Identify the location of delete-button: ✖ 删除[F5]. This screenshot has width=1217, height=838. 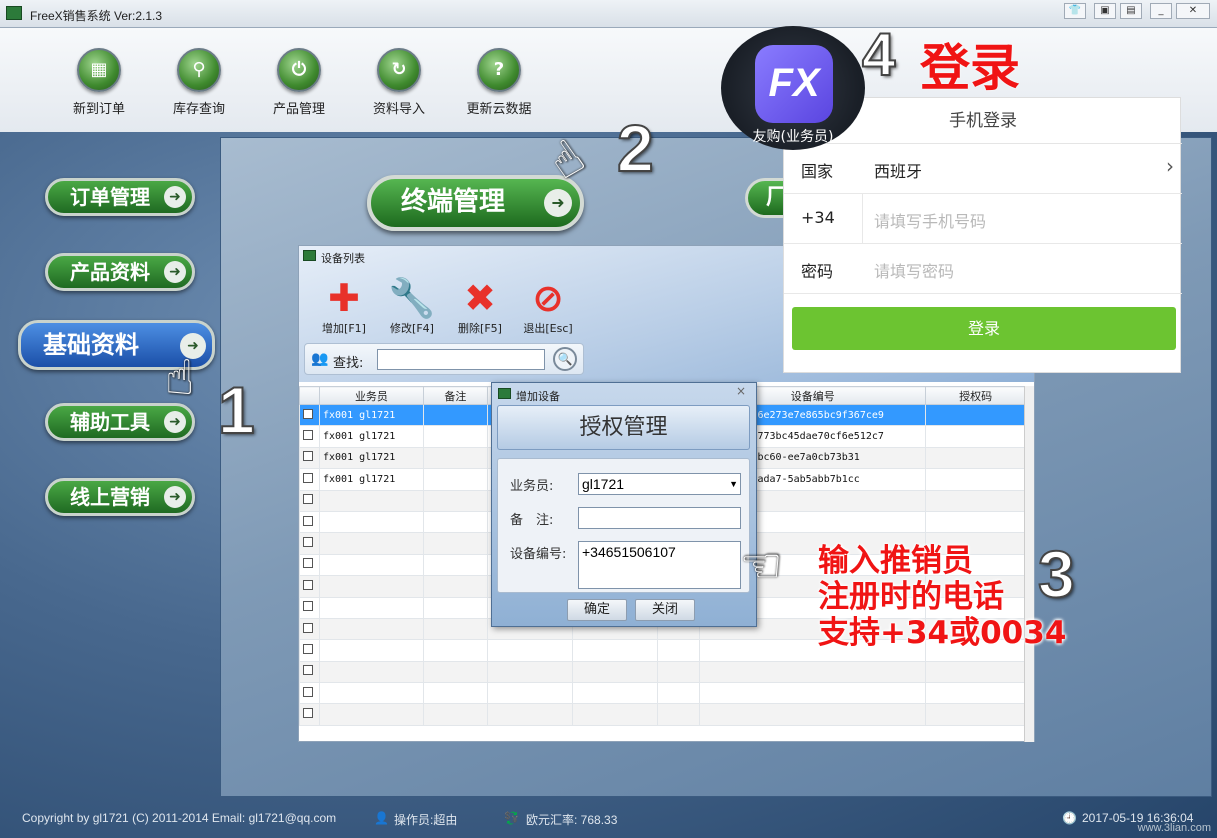
(480, 306).